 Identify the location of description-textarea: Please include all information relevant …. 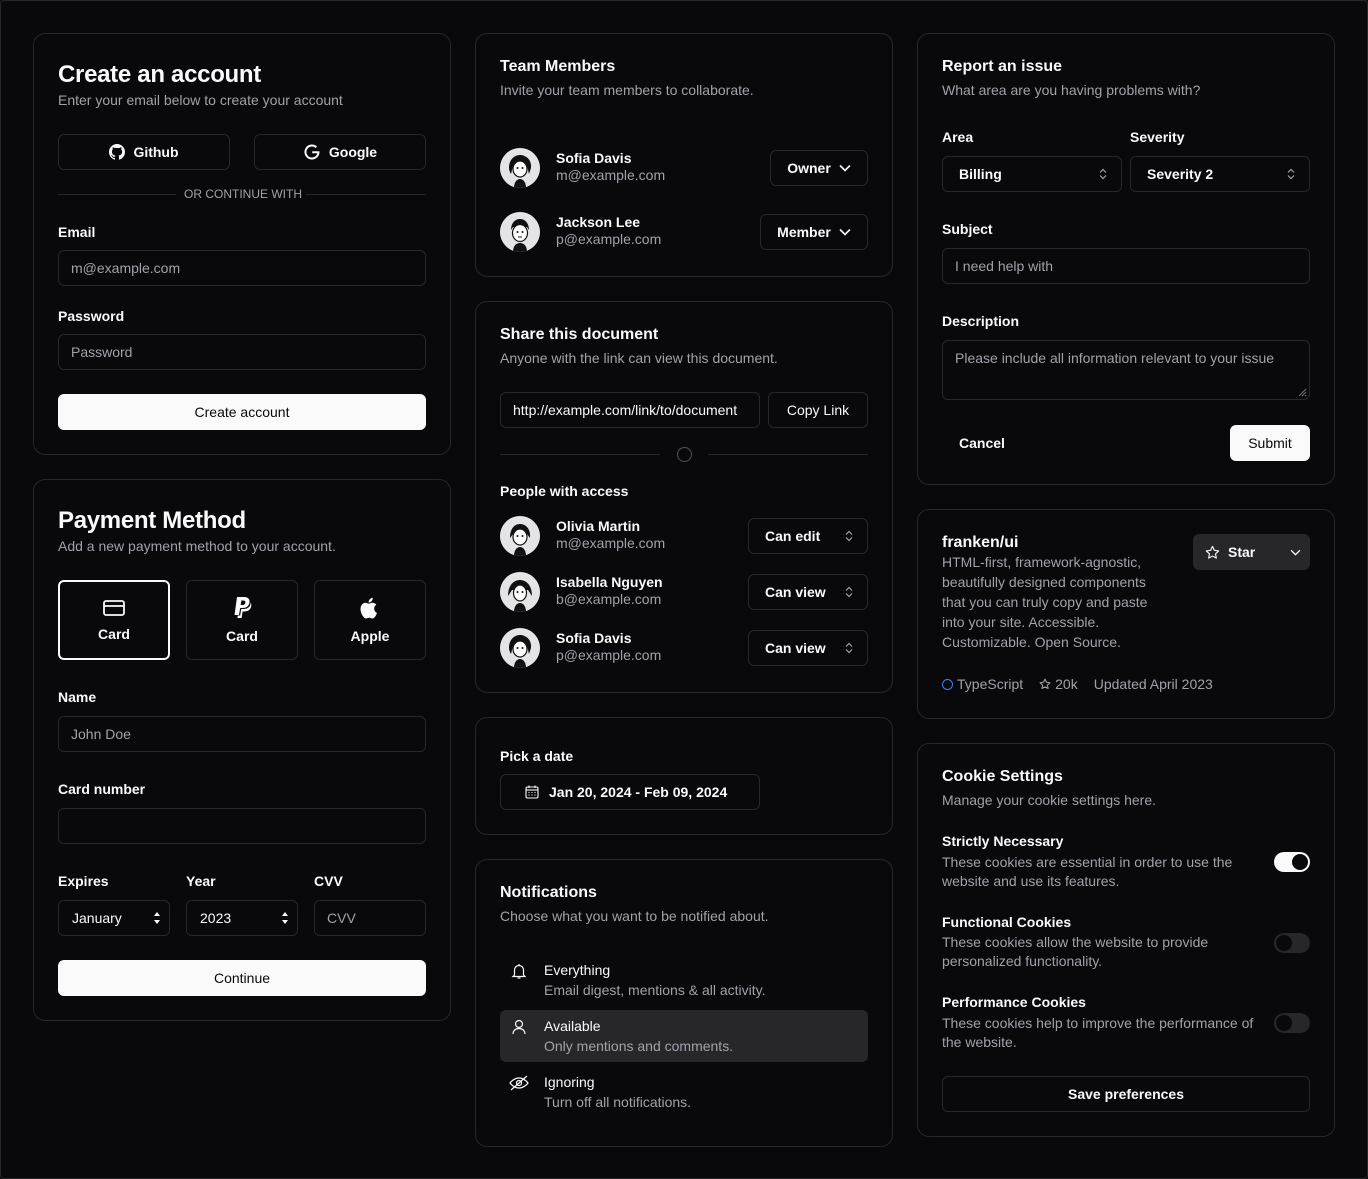
(1126, 370).